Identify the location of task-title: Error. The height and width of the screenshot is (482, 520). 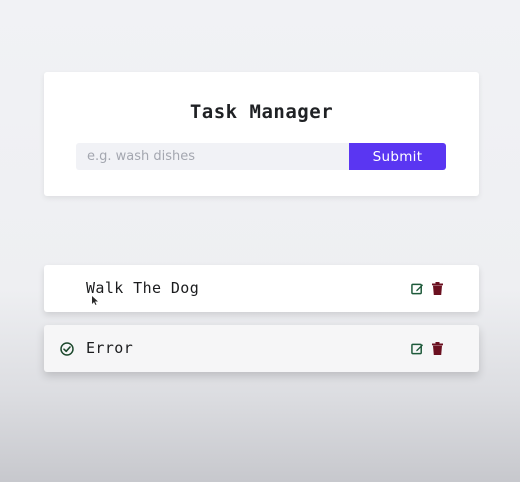
(110, 348).